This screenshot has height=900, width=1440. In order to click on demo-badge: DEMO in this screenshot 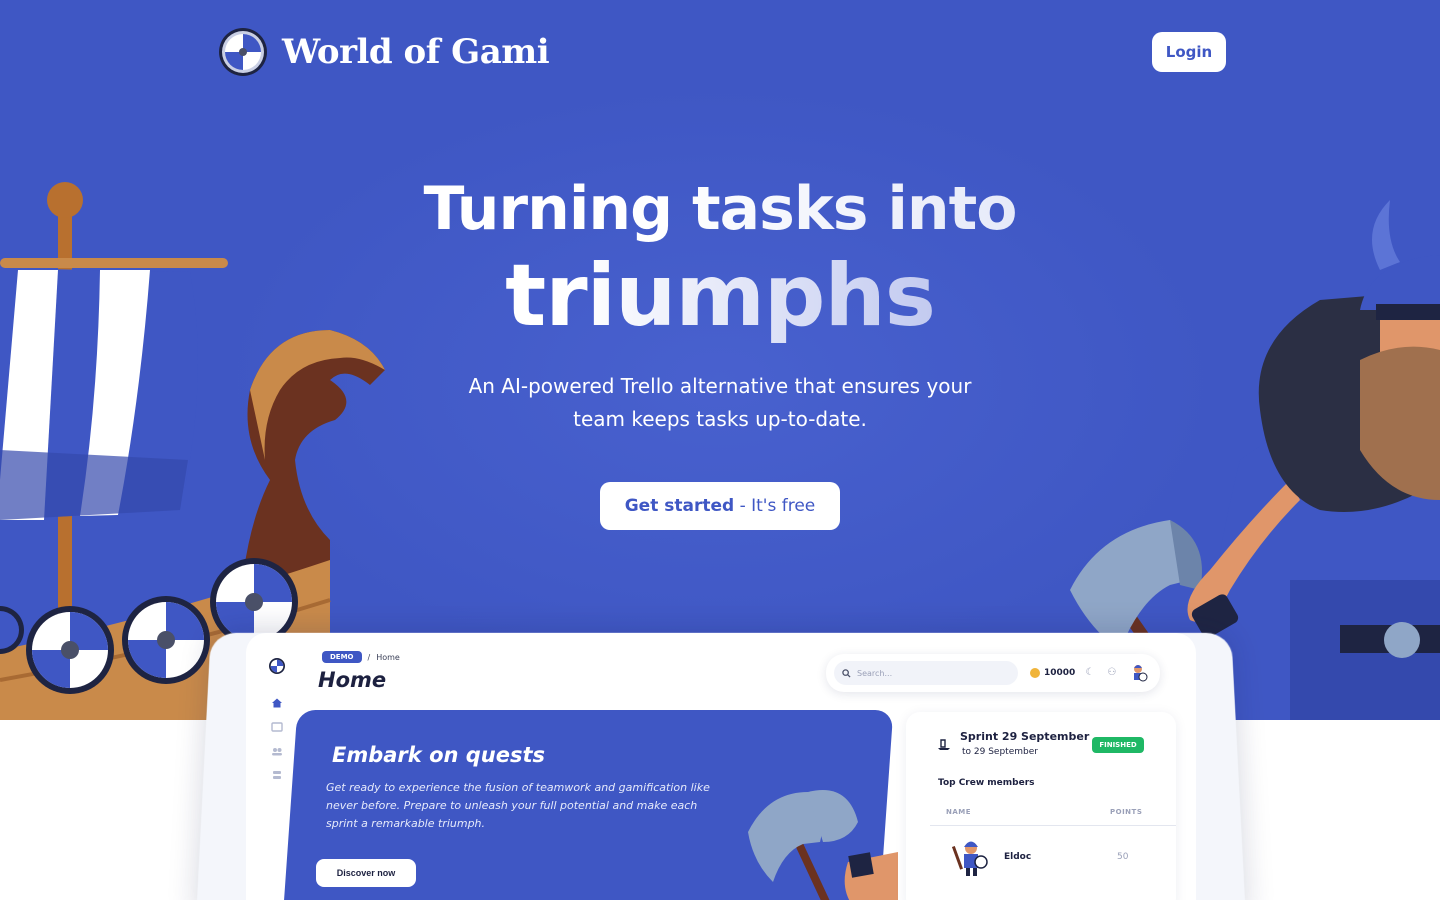, I will do `click(342, 657)`.